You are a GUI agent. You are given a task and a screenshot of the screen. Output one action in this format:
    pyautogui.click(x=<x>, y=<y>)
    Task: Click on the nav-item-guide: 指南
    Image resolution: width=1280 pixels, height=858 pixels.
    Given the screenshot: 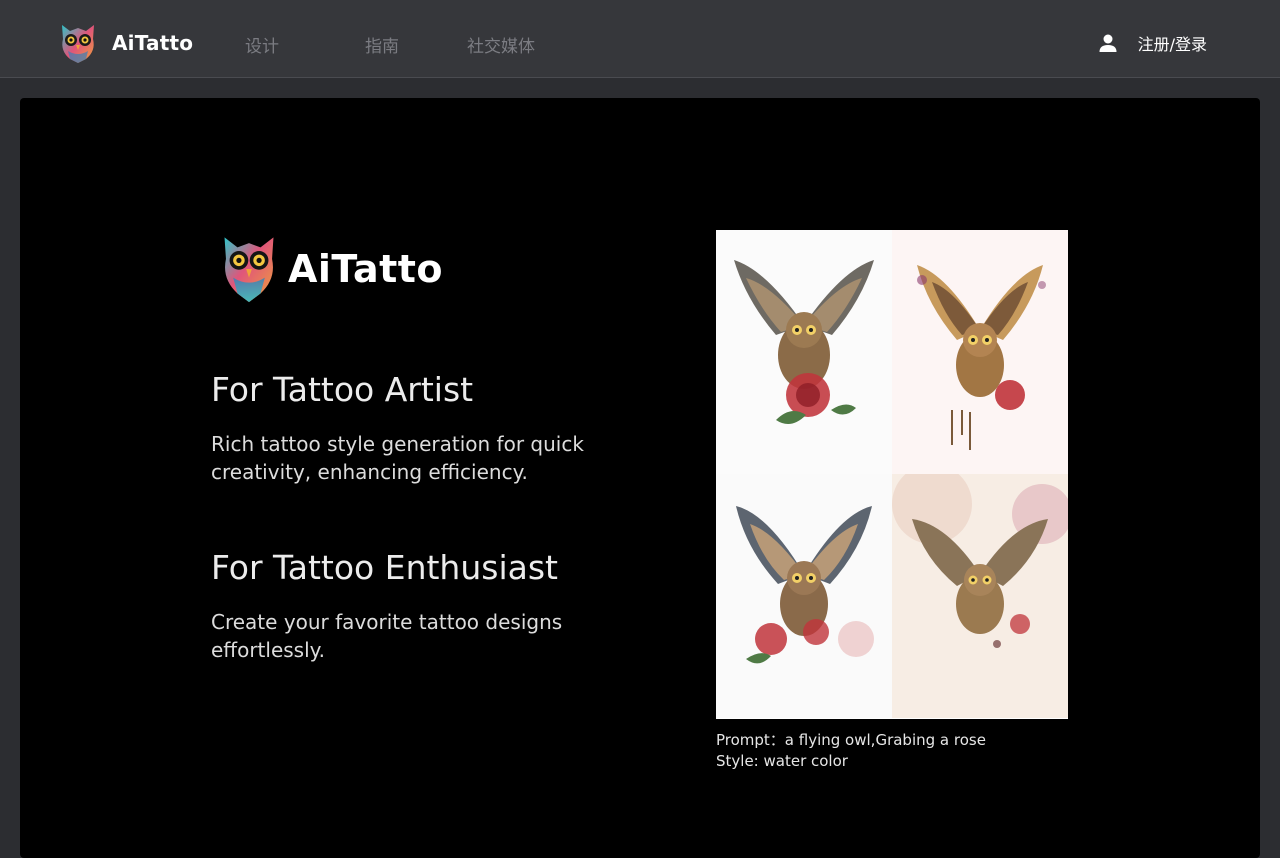 What is the action you would take?
    pyautogui.click(x=382, y=44)
    